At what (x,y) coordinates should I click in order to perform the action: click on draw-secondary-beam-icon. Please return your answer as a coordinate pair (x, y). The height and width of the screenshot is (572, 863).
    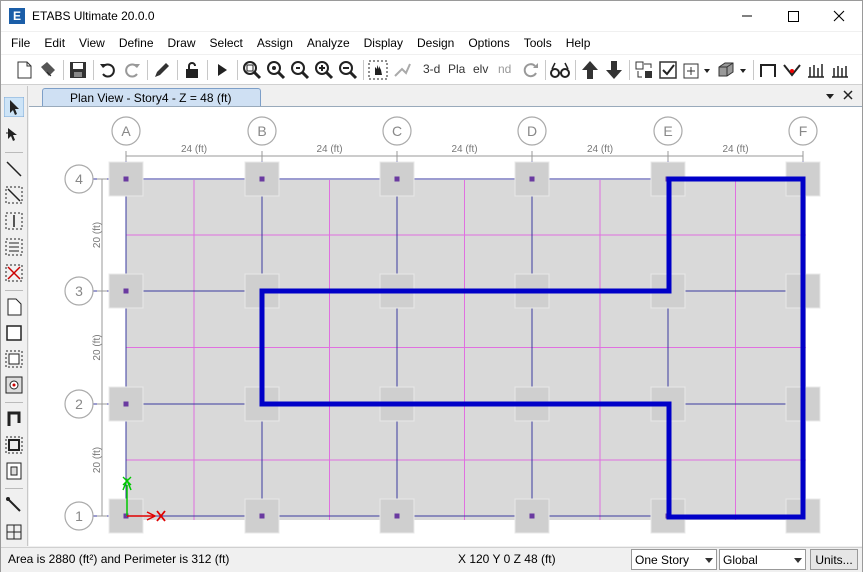
    Looking at the image, I should click on (14, 247).